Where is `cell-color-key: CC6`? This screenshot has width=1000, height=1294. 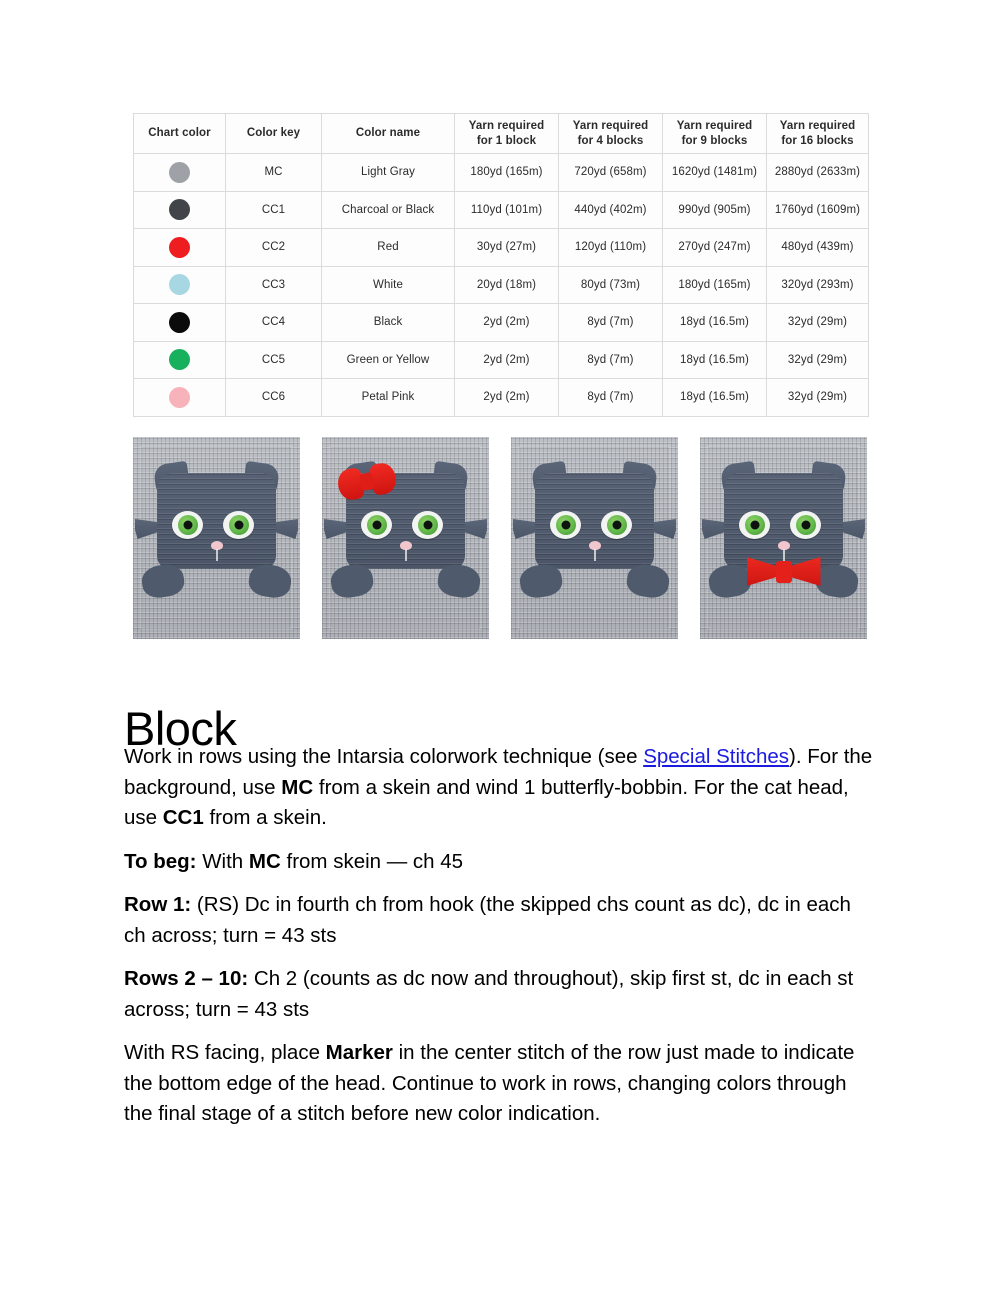 cell-color-key: CC6 is located at coordinates (273, 397).